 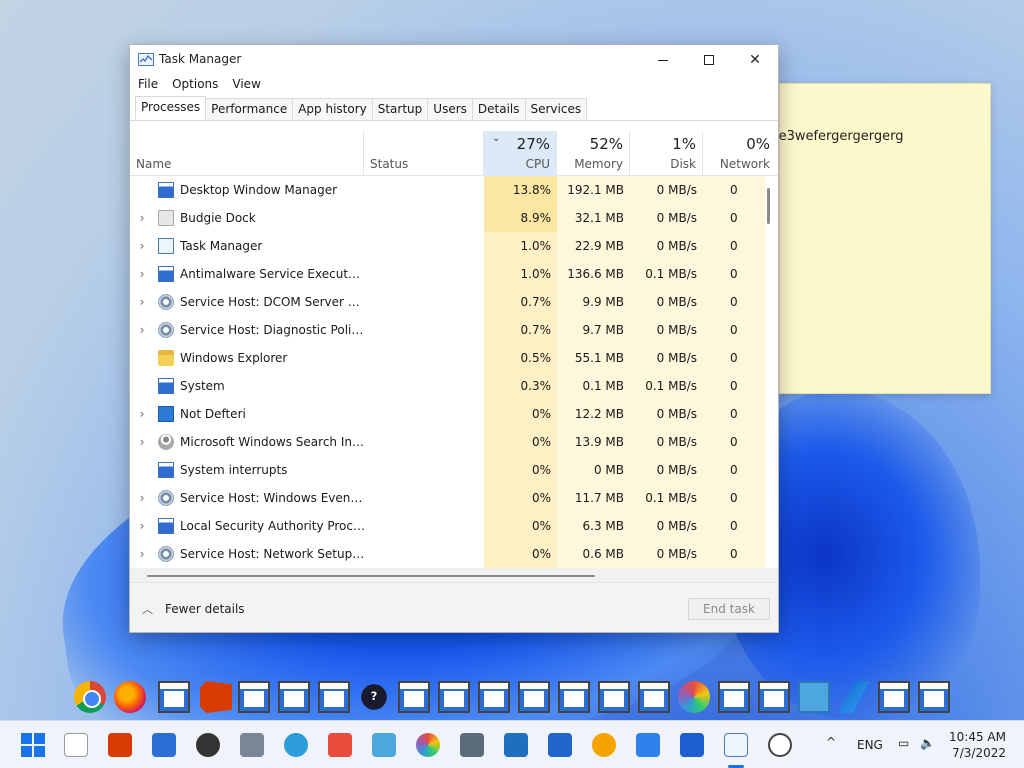 What do you see at coordinates (927, 743) in the screenshot?
I see `volume-icon: 🔈` at bounding box center [927, 743].